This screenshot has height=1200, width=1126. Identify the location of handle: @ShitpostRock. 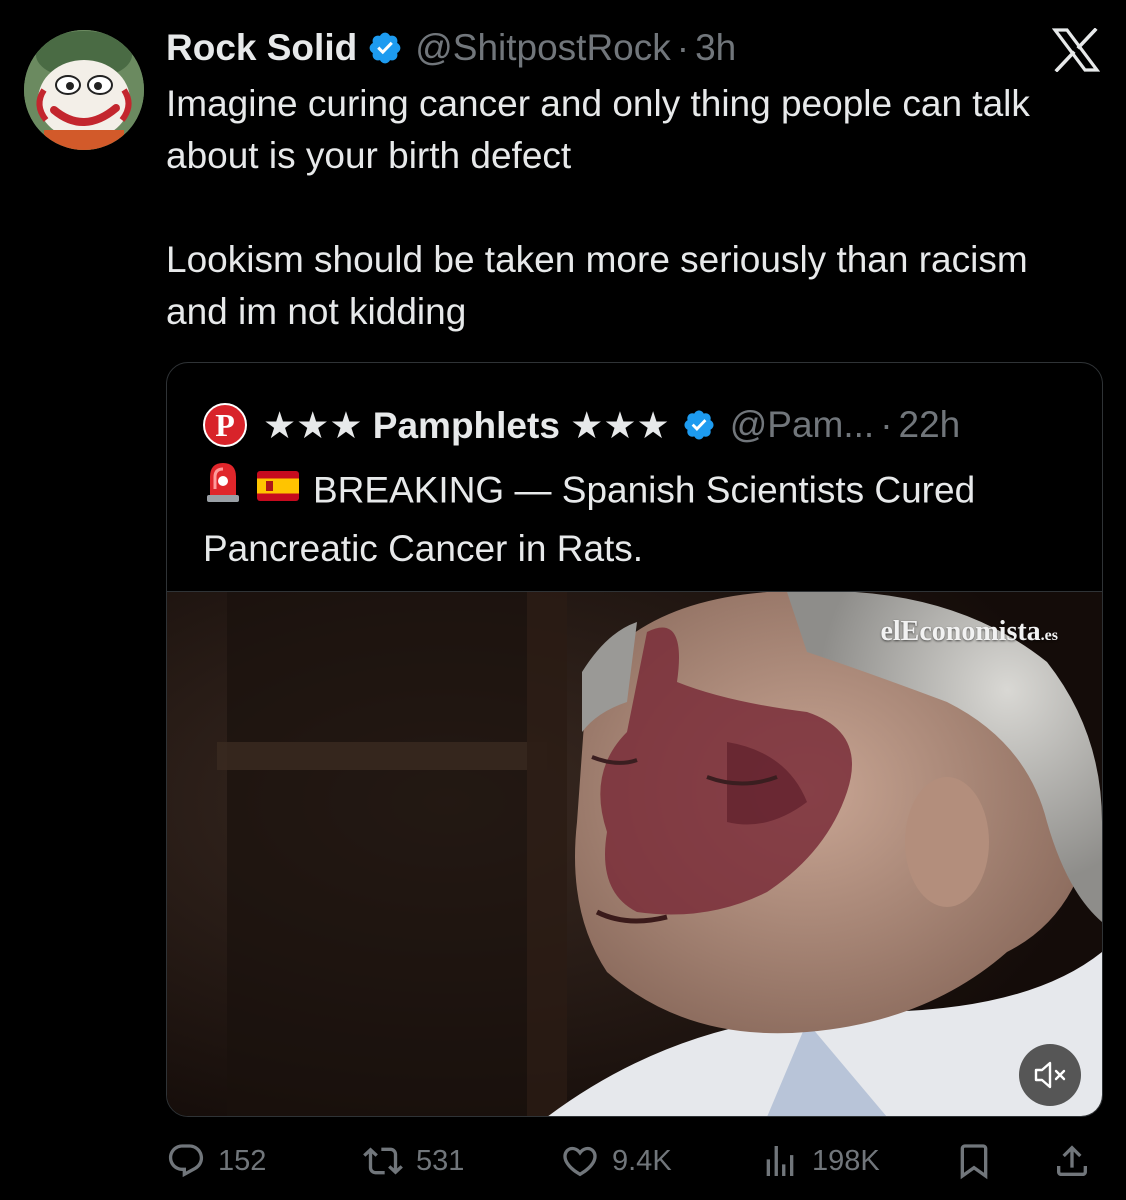
(543, 48).